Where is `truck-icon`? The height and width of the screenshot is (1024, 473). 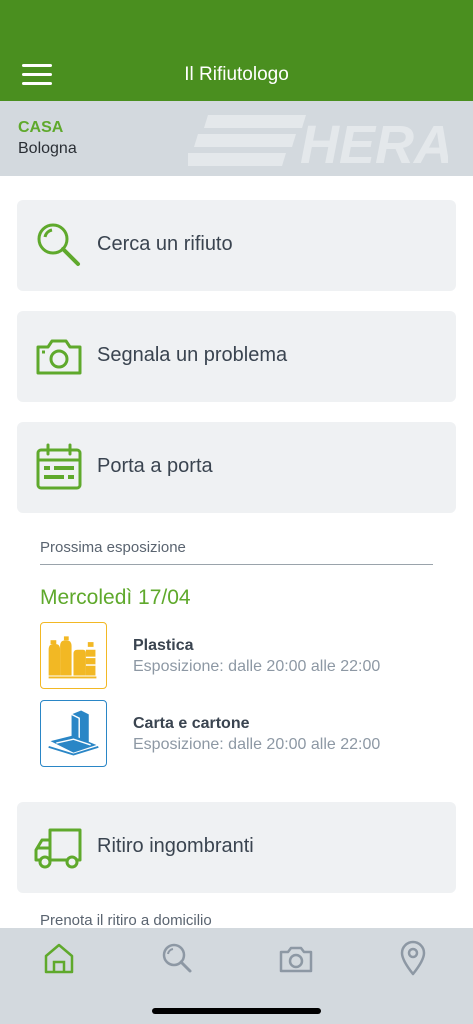 truck-icon is located at coordinates (58, 848).